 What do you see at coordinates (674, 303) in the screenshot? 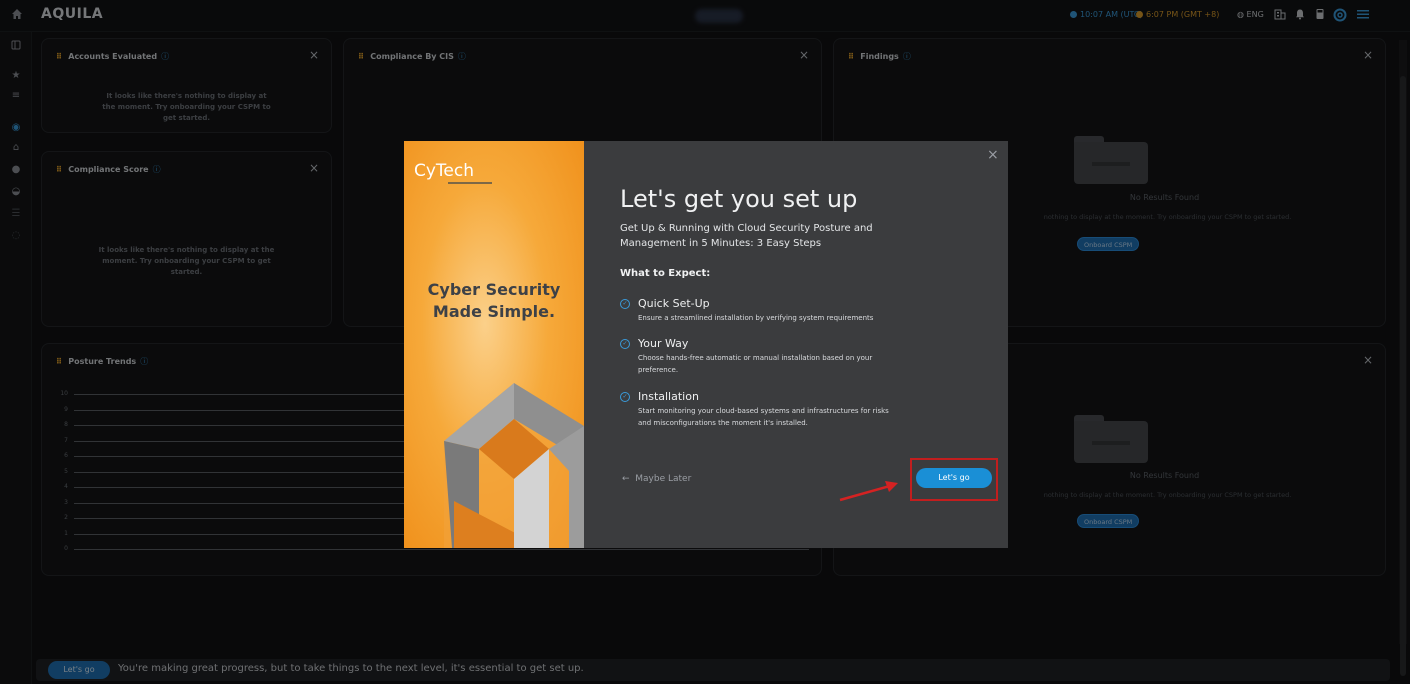
I see `step-title: Quick Set-Up` at bounding box center [674, 303].